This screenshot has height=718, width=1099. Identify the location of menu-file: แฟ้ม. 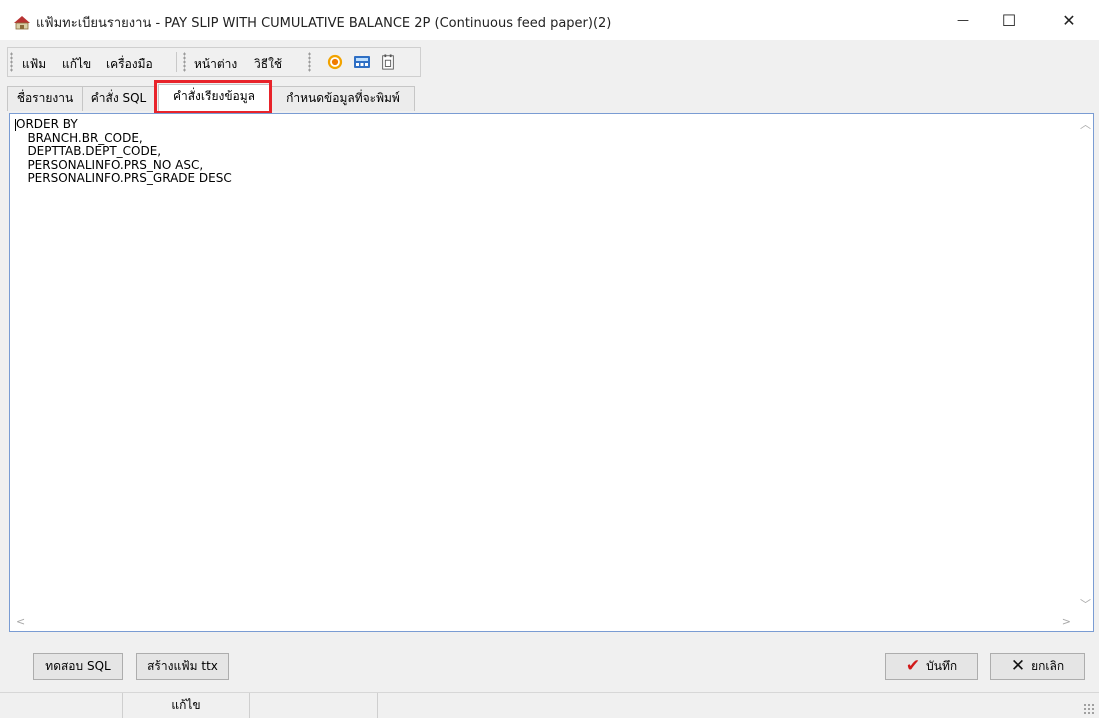
(34, 64).